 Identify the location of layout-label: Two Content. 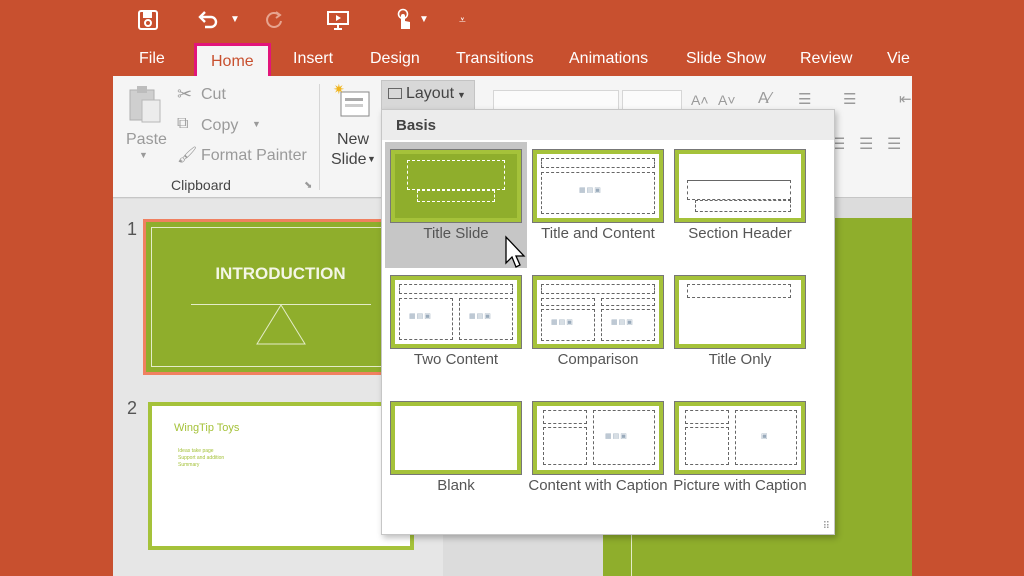
(456, 359).